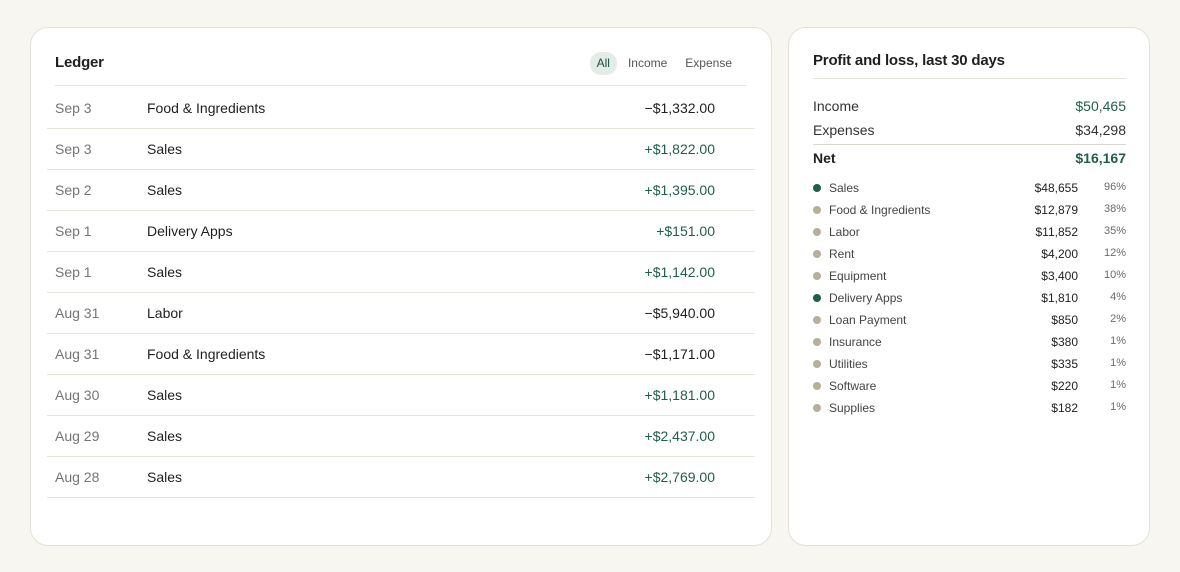 This screenshot has height=572, width=1180. I want to click on category-value: $1,810, so click(1059, 298).